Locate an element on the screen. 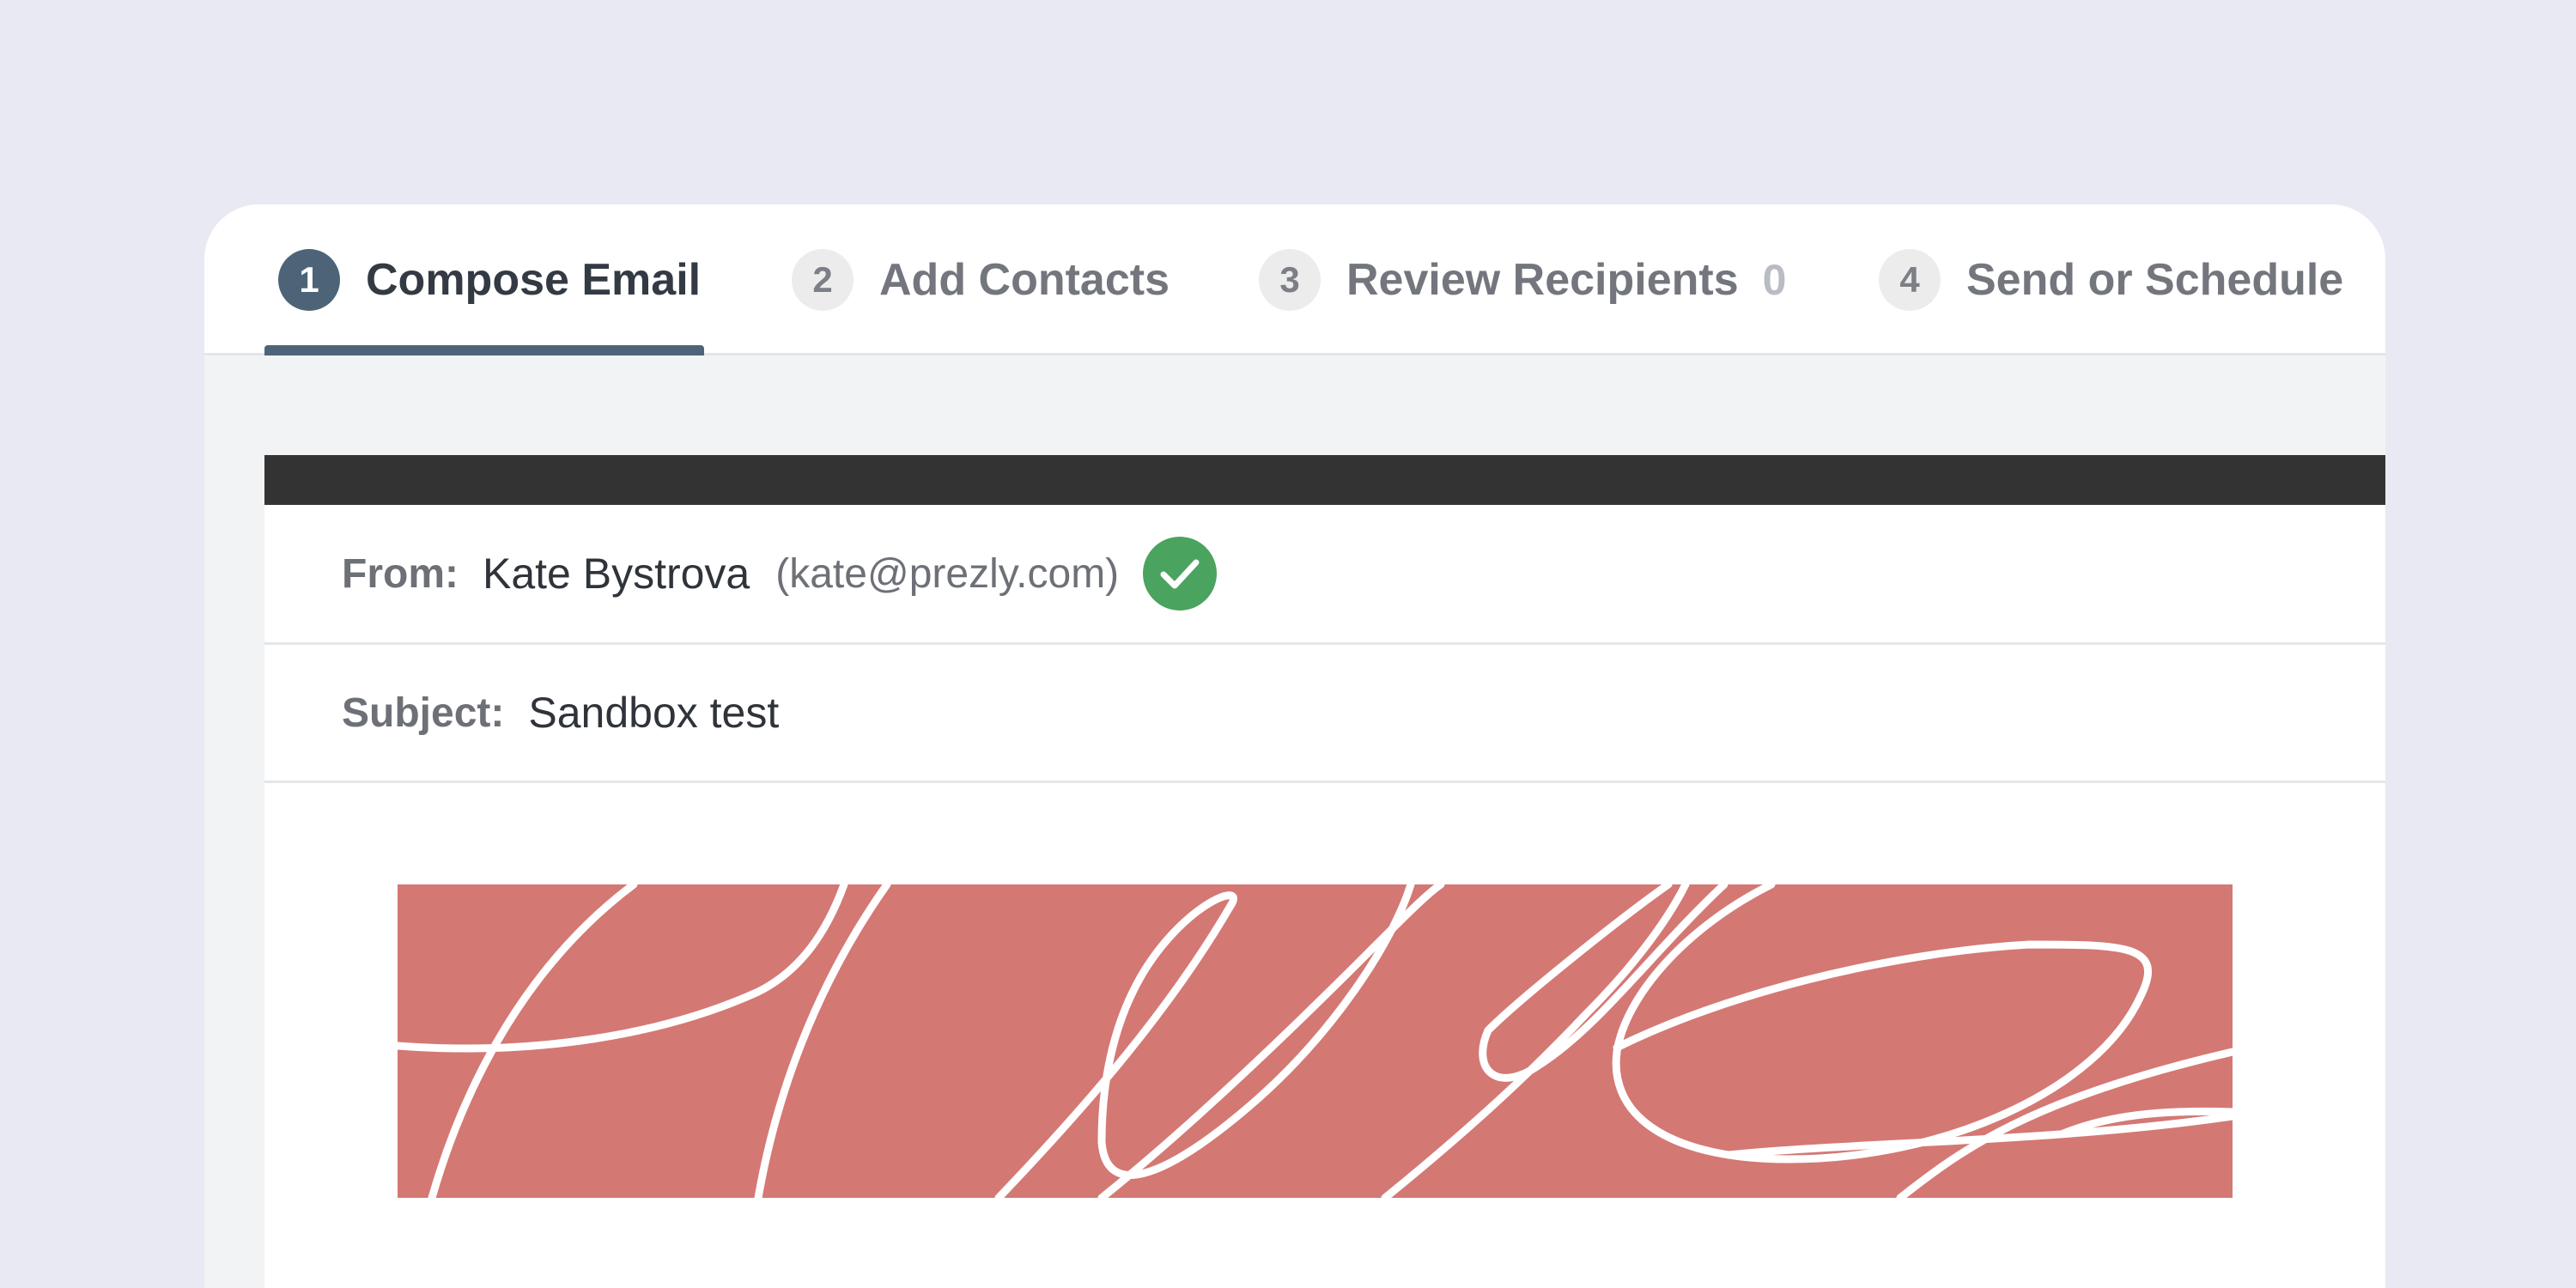 The height and width of the screenshot is (1288, 2576). step-compose-email: 1 Compose Email is located at coordinates (490, 280).